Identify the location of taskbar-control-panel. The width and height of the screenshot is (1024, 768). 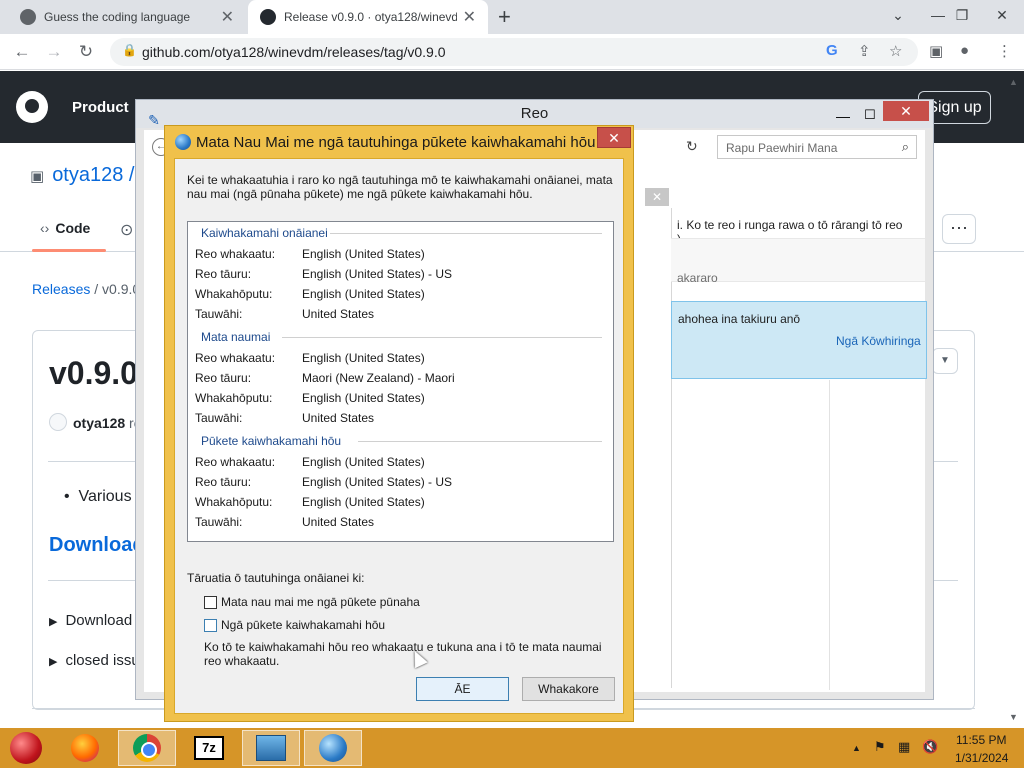
(271, 748).